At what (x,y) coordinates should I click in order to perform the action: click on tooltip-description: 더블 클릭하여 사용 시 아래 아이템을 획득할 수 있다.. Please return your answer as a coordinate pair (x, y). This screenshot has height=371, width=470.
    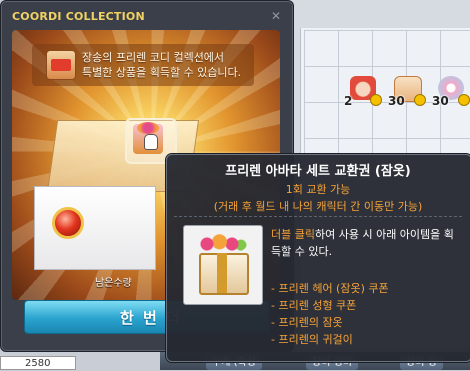
    Looking at the image, I should click on (366, 243).